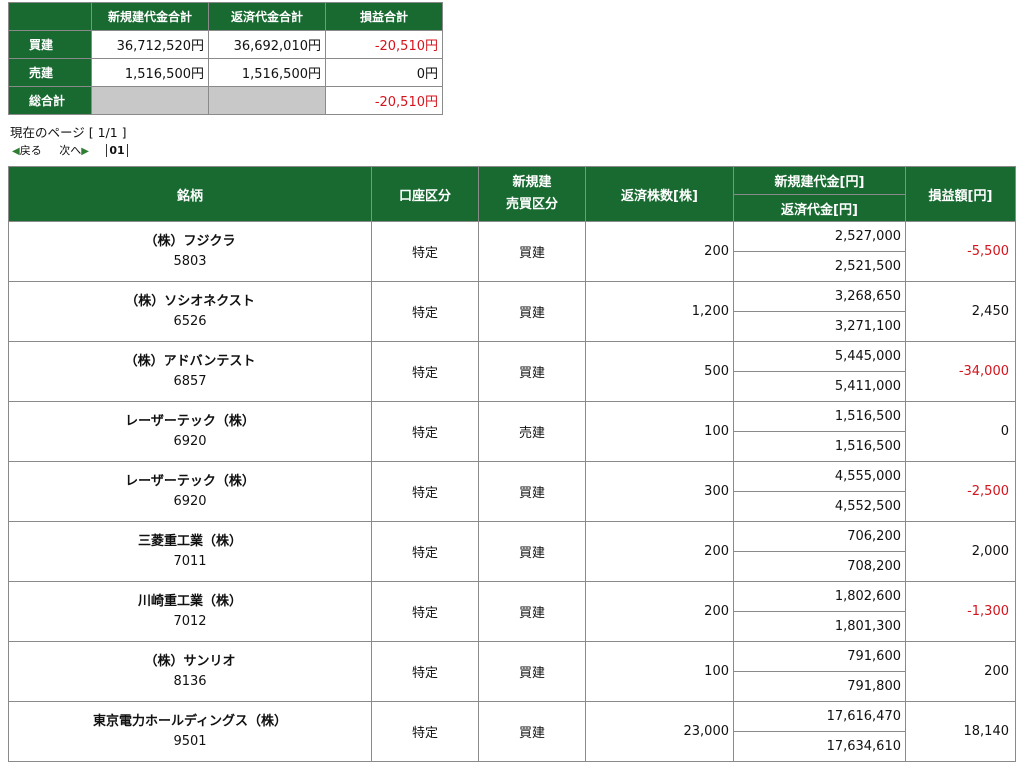 This screenshot has width=1024, height=762. I want to click on stock-name-cell: （株）アドバンテスト 6857, so click(190, 371).